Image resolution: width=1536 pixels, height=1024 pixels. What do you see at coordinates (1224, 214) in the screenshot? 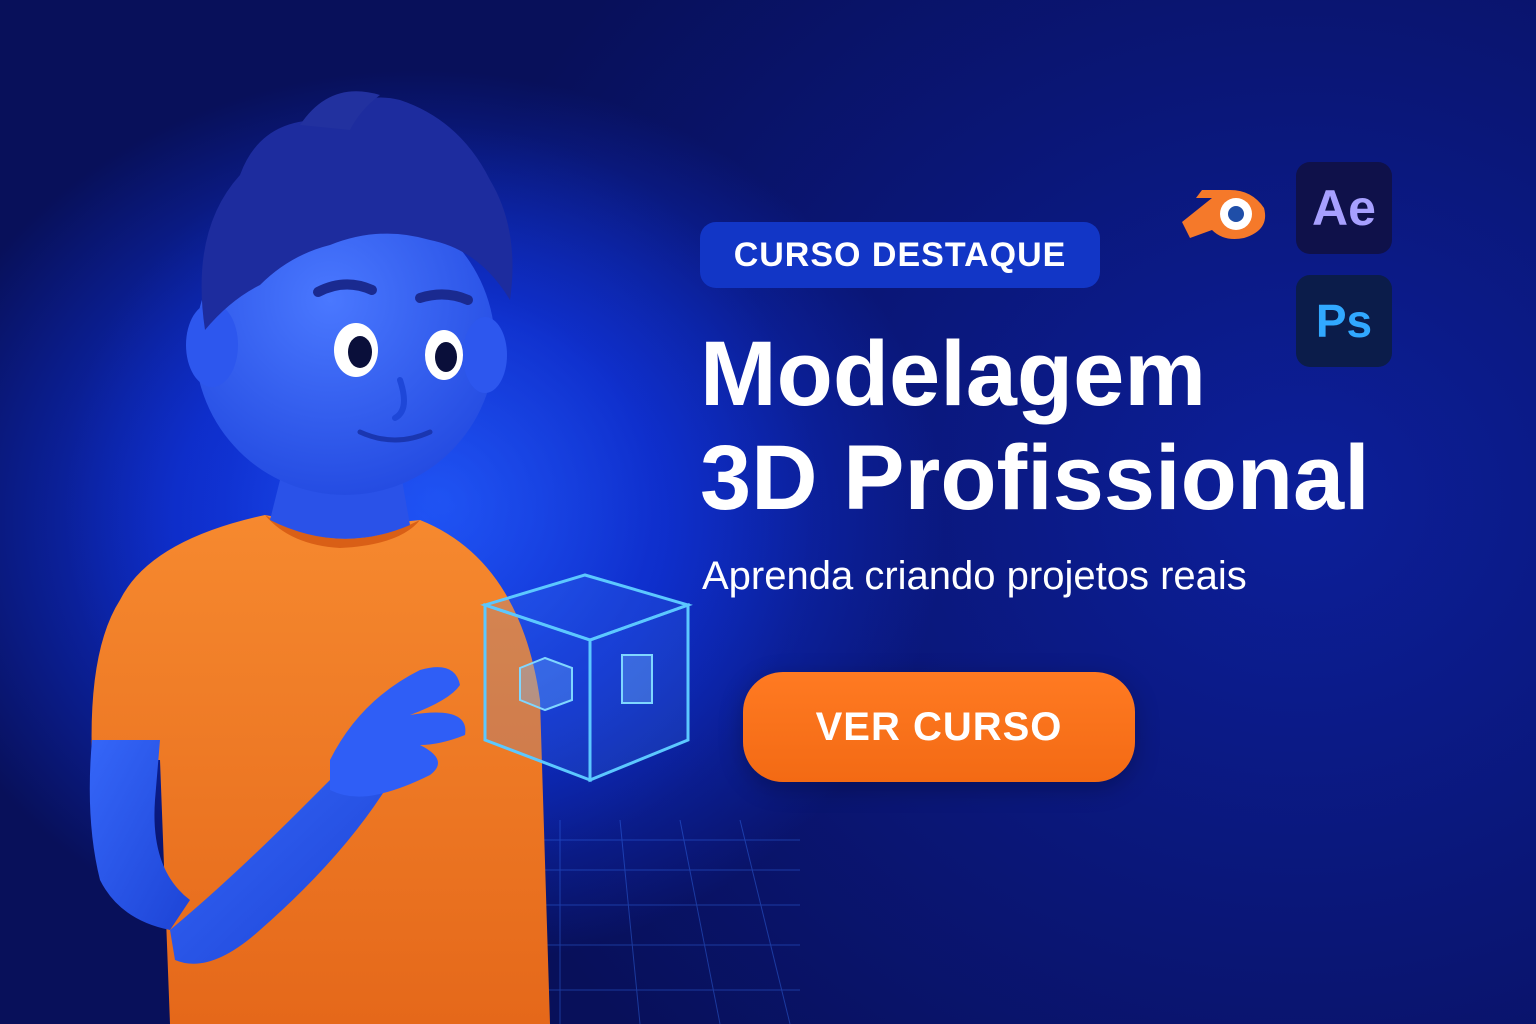
I see `blender-logo-icon` at bounding box center [1224, 214].